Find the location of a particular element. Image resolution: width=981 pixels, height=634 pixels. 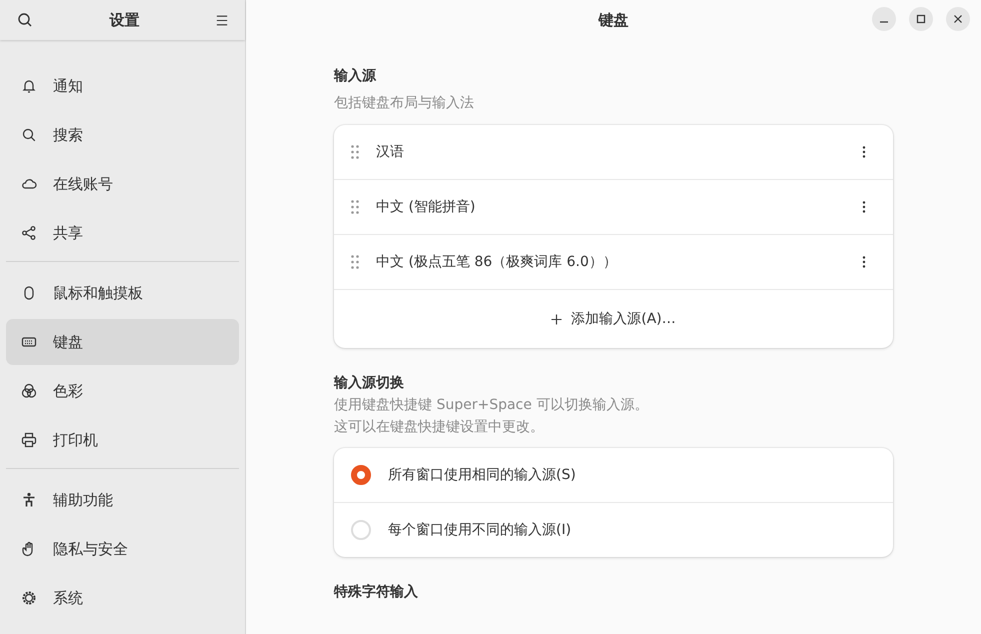

sidebar-item: 隐私与安全 is located at coordinates (122, 549).